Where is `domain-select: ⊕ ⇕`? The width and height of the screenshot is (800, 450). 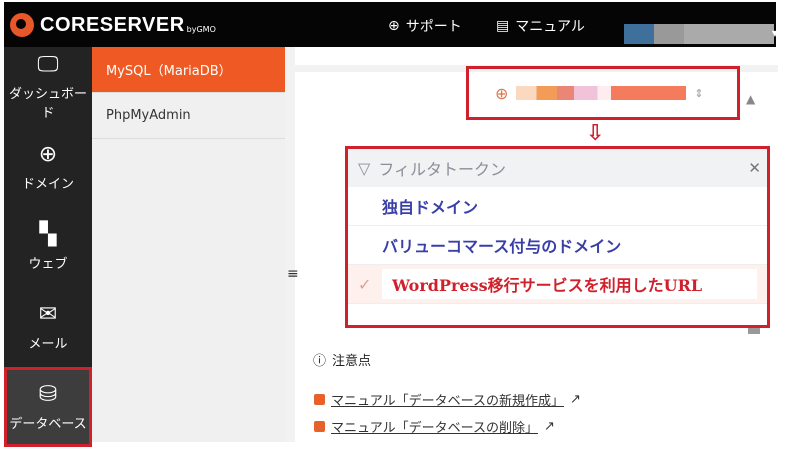 domain-select: ⊕ ⇕ is located at coordinates (603, 93).